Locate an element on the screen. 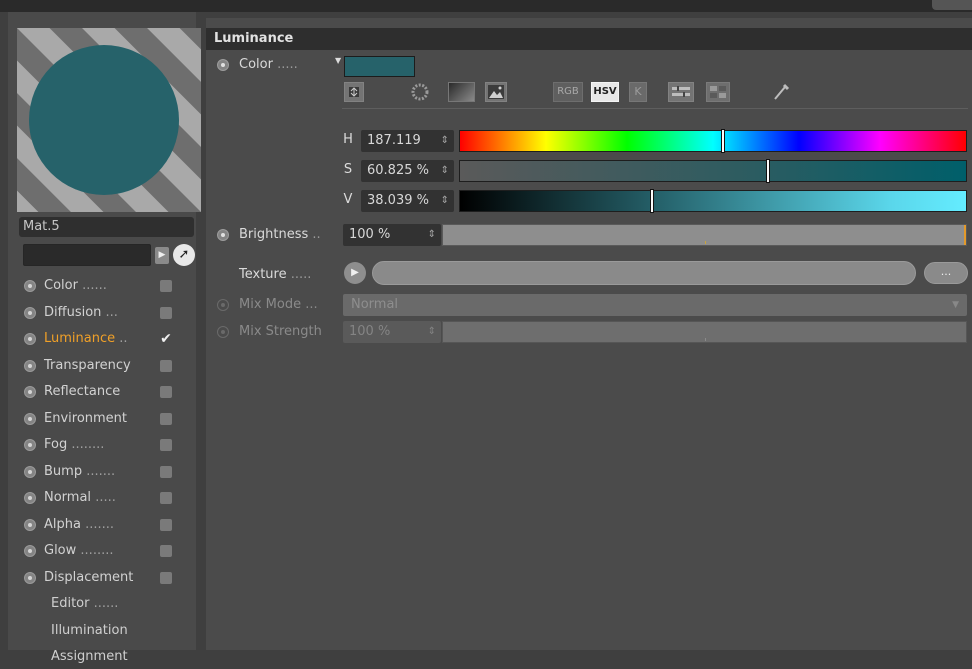 The image size is (972, 669). hue-label: H is located at coordinates (348, 139).